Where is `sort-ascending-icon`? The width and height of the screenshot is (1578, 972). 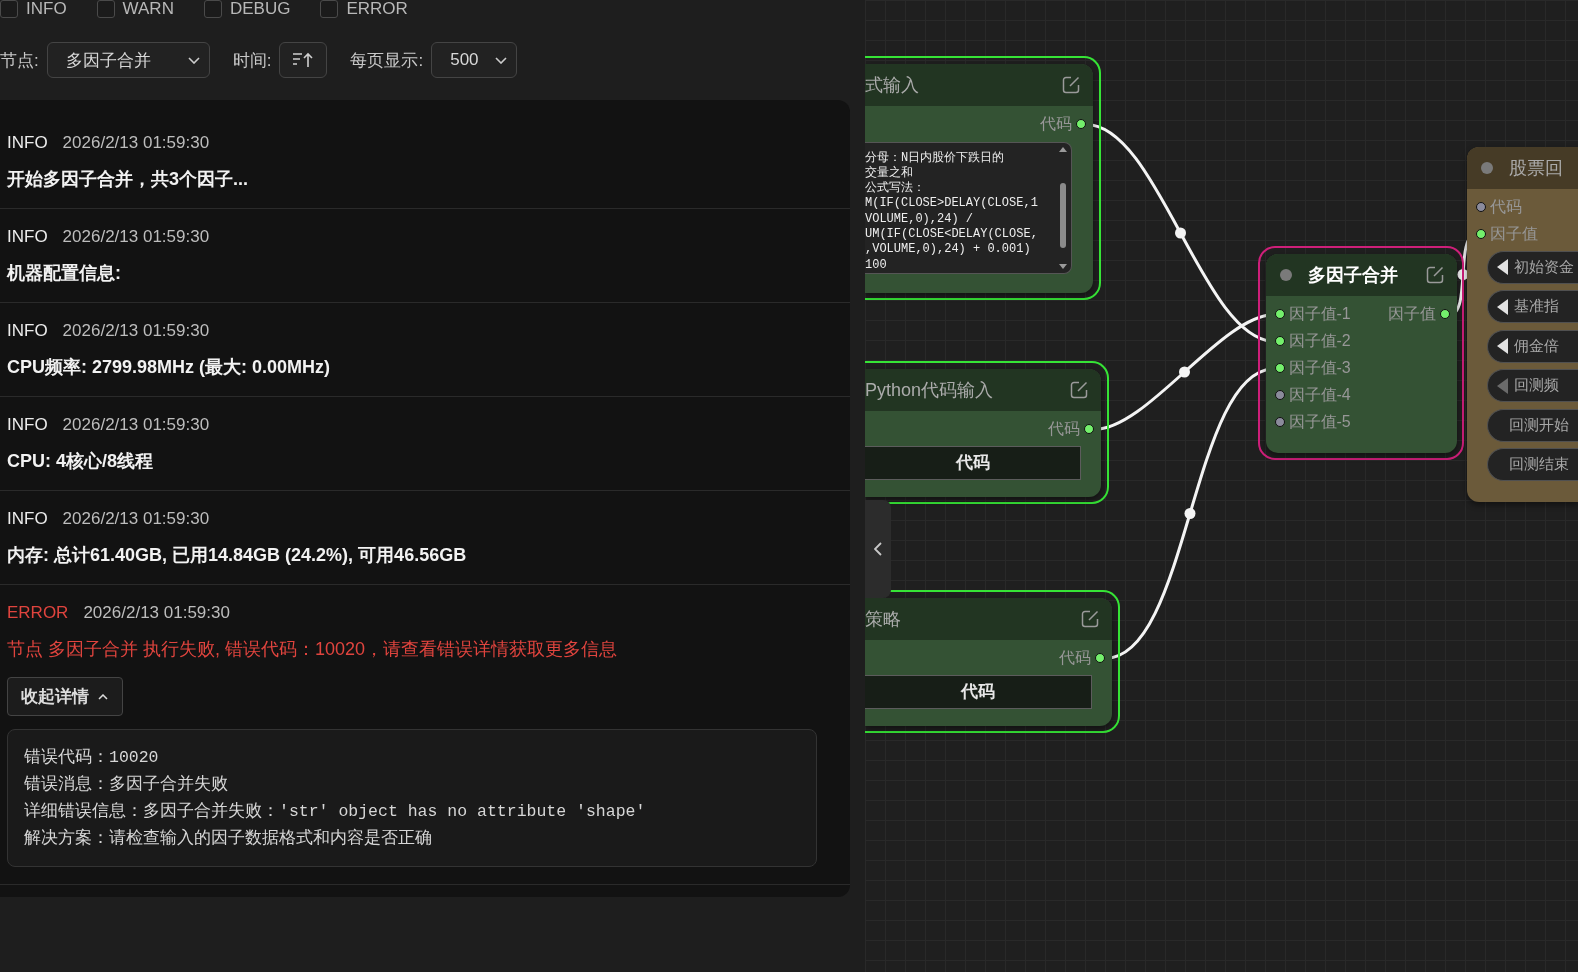
sort-ascending-icon is located at coordinates (303, 60).